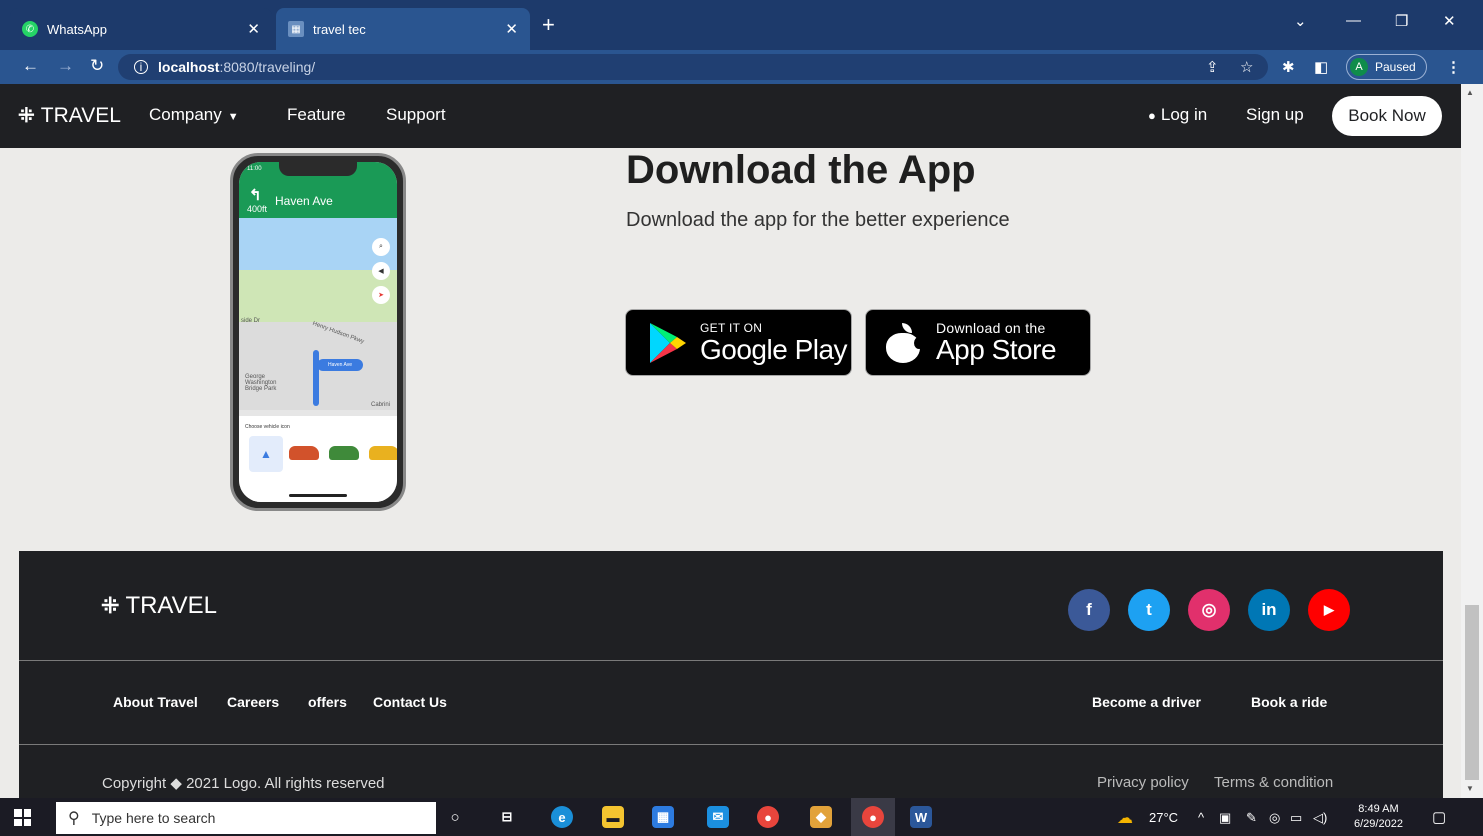 The height and width of the screenshot is (836, 1483). I want to click on download-title: Download the App, so click(801, 170).